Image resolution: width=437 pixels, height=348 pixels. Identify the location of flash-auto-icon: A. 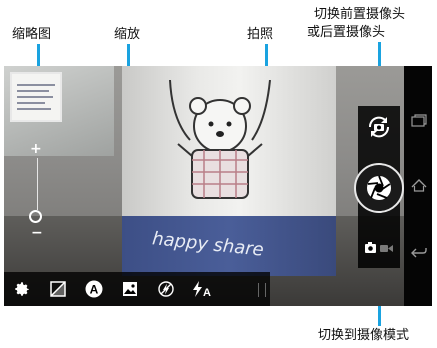
(202, 289).